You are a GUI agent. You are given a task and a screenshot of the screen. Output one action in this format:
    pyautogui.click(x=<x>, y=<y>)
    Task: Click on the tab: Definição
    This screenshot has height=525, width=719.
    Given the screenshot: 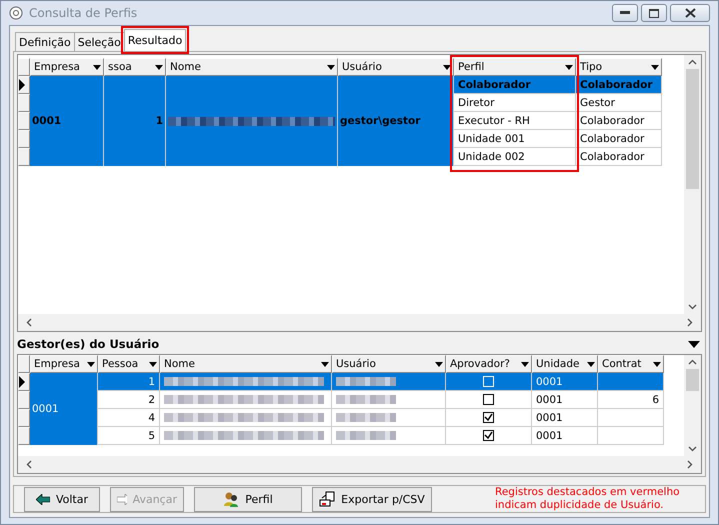 What is the action you would take?
    pyautogui.click(x=45, y=41)
    